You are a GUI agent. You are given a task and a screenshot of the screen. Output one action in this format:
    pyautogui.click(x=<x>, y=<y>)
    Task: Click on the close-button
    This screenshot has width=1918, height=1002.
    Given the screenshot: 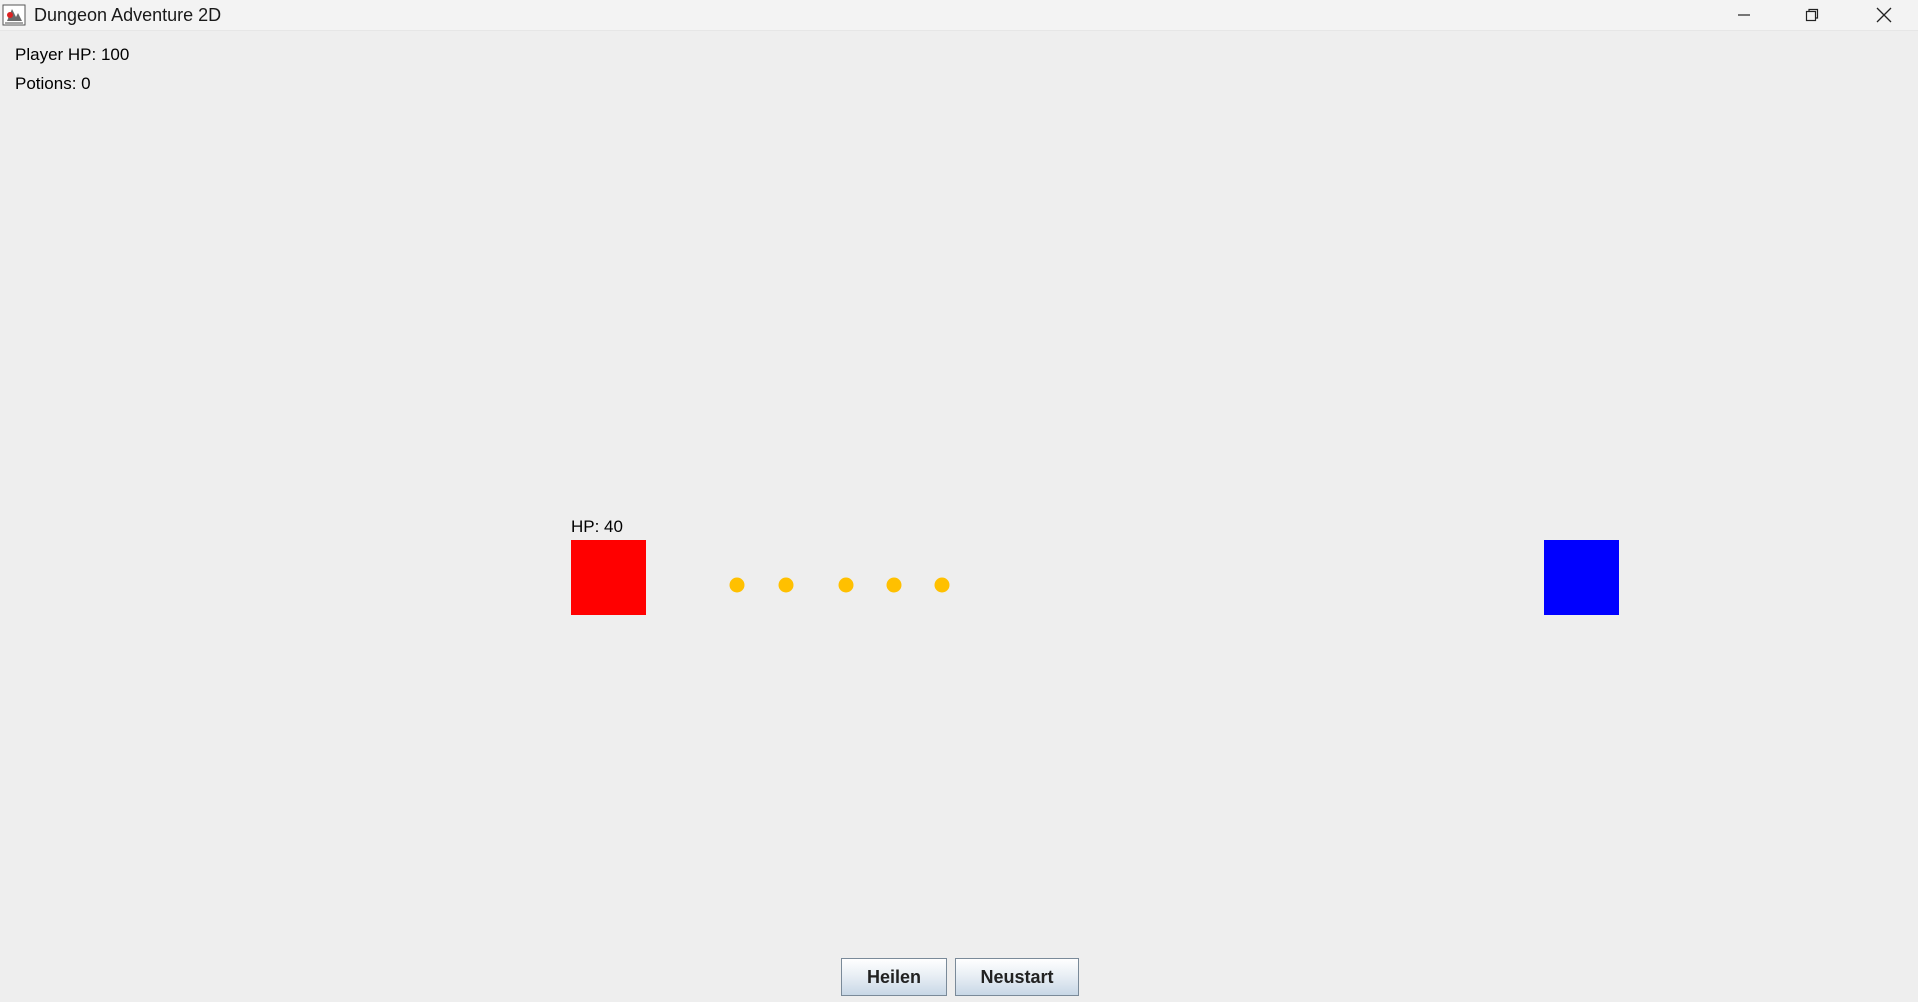 What is the action you would take?
    pyautogui.click(x=1884, y=15)
    